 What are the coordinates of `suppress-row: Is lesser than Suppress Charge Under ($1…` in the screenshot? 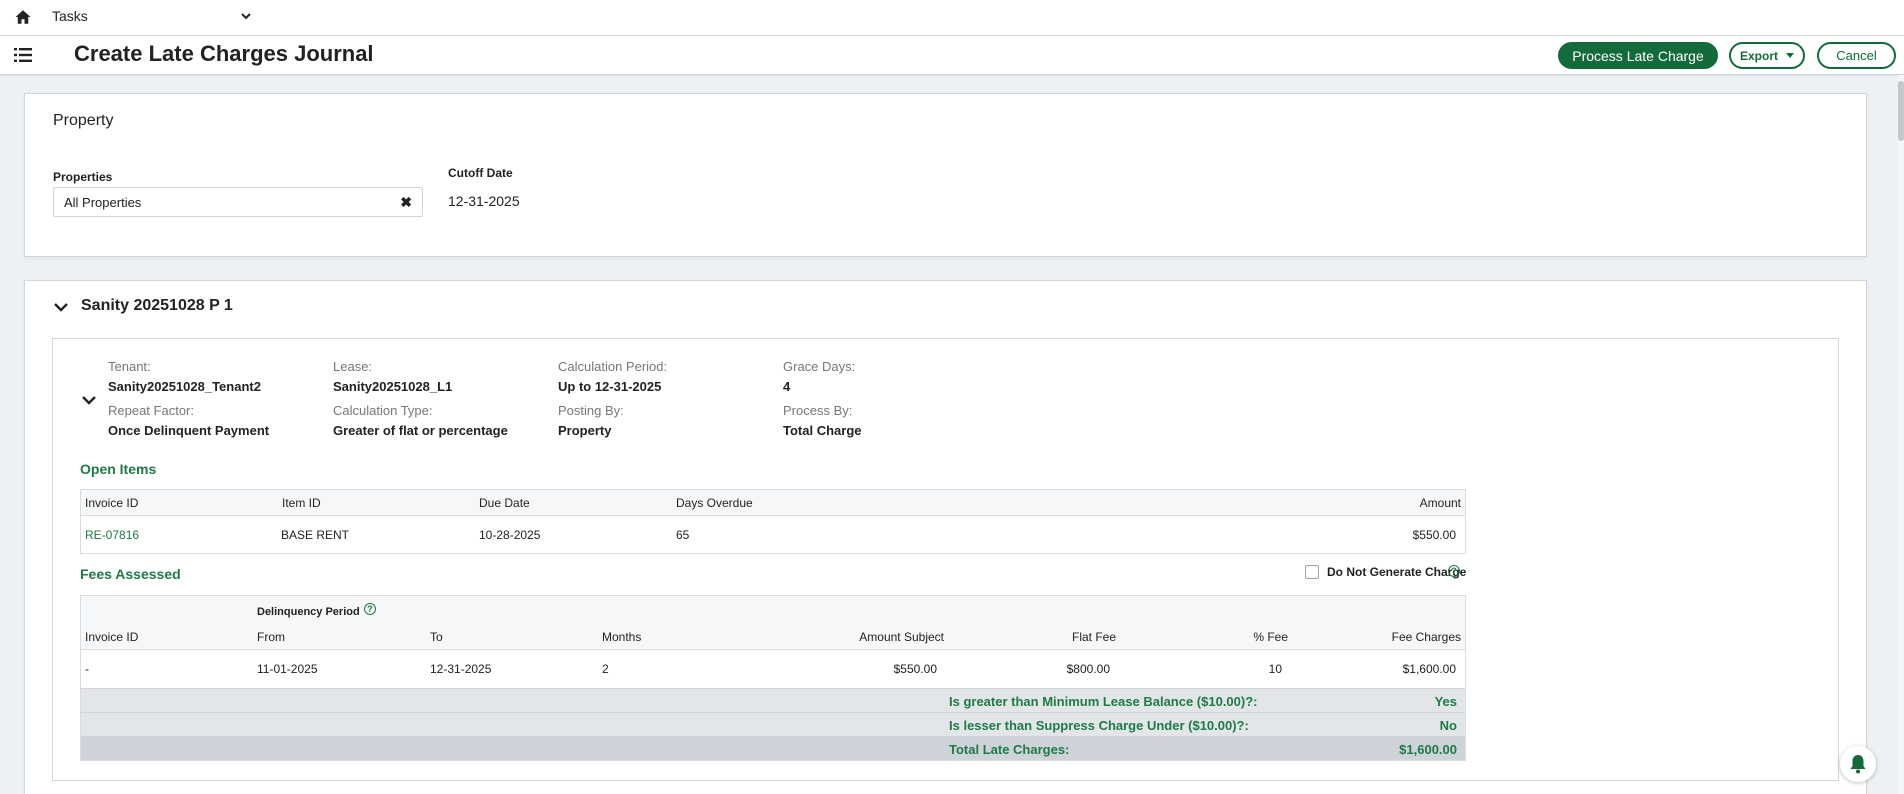 It's located at (773, 724).